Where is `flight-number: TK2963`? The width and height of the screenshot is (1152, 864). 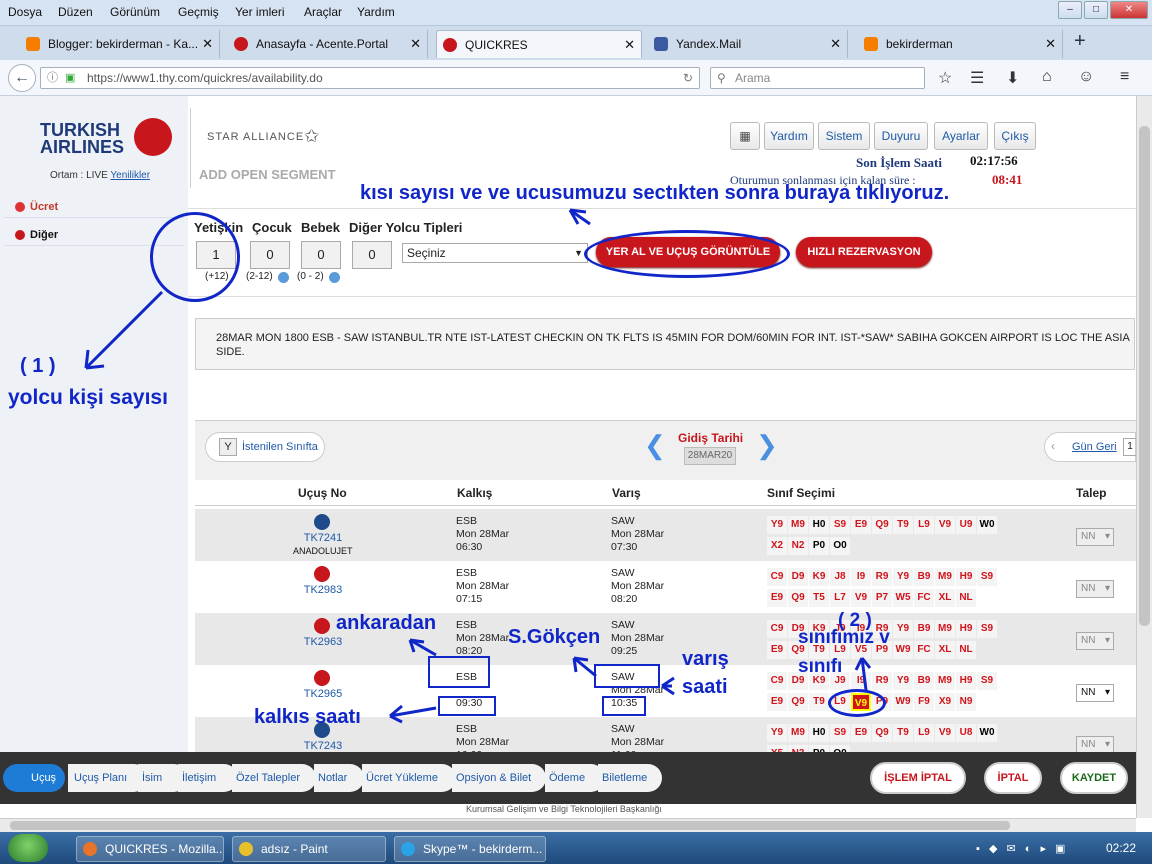 flight-number: TK2963 is located at coordinates (323, 642).